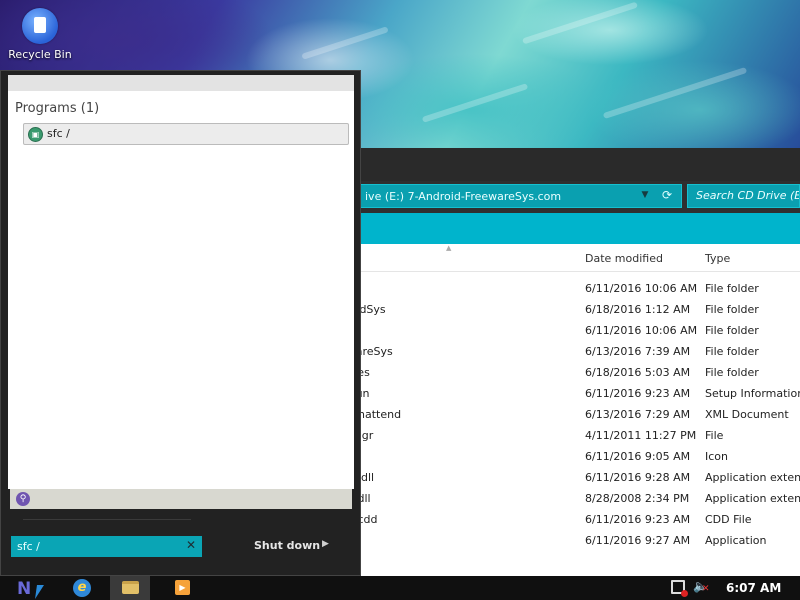 The width and height of the screenshot is (800, 600). I want to click on file-name: o_1, so click(460, 456).